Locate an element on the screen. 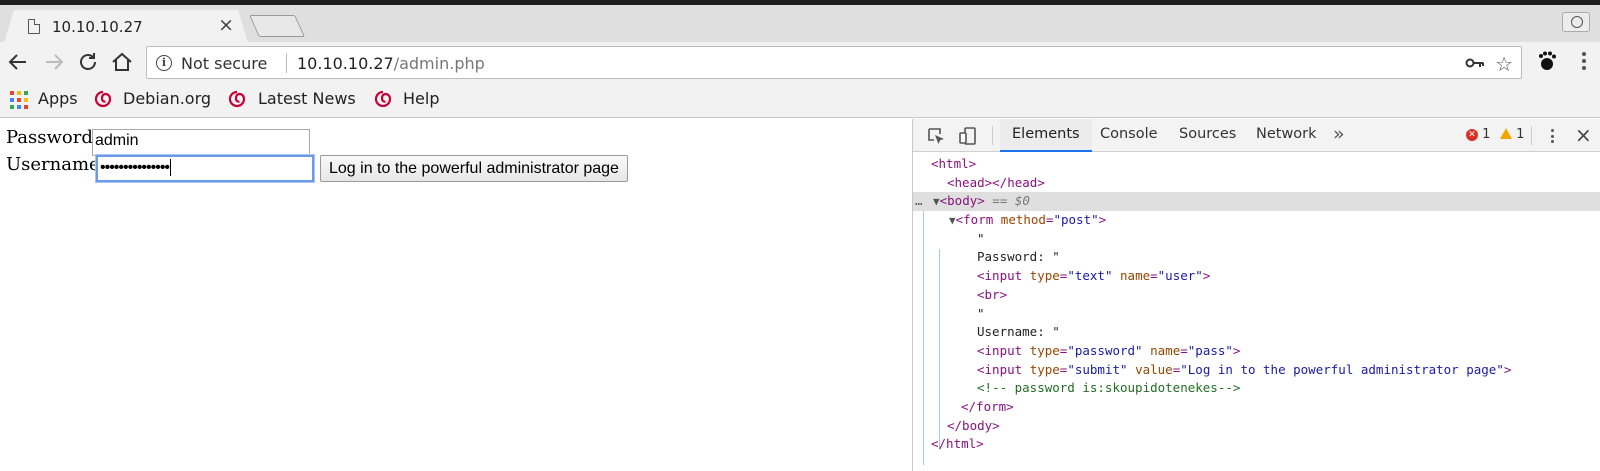 The width and height of the screenshot is (1600, 471). profile-icon is located at coordinates (1576, 22).